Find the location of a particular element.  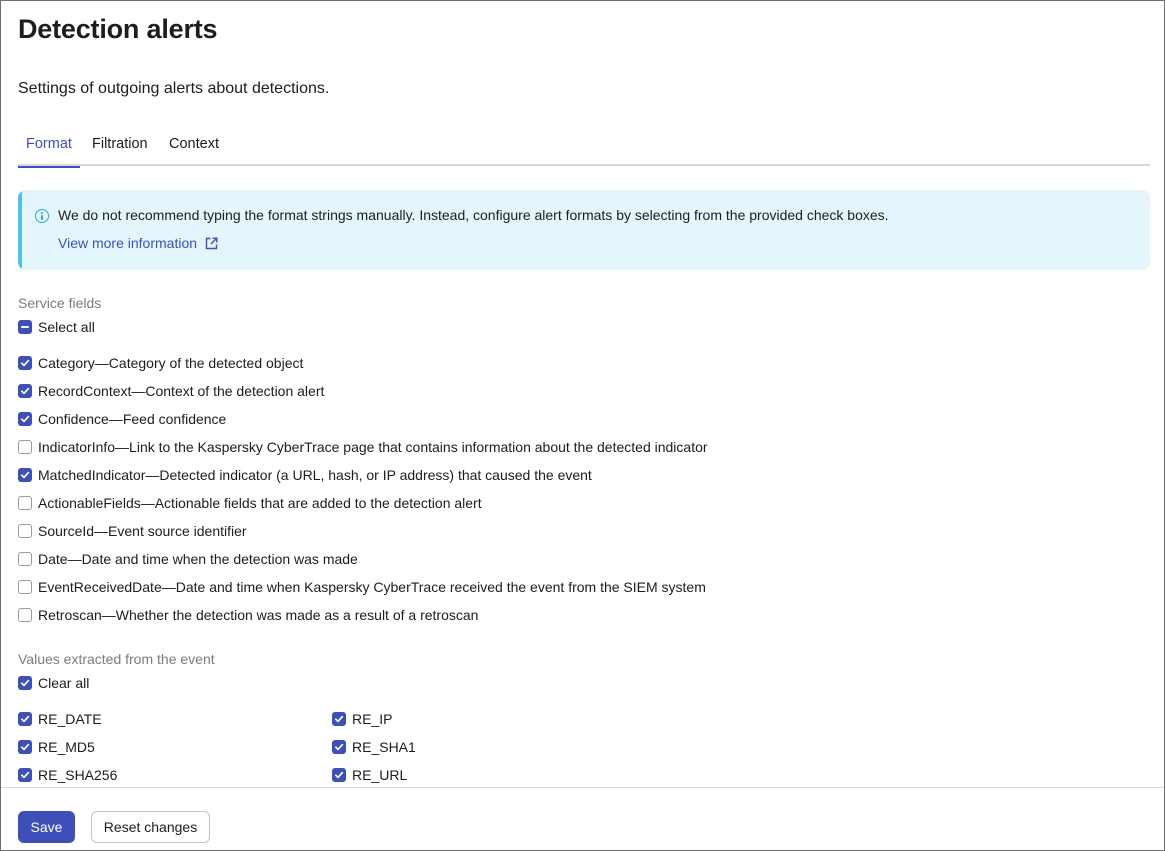

checkbox-category: Category—Category of the detected object is located at coordinates (160, 363).